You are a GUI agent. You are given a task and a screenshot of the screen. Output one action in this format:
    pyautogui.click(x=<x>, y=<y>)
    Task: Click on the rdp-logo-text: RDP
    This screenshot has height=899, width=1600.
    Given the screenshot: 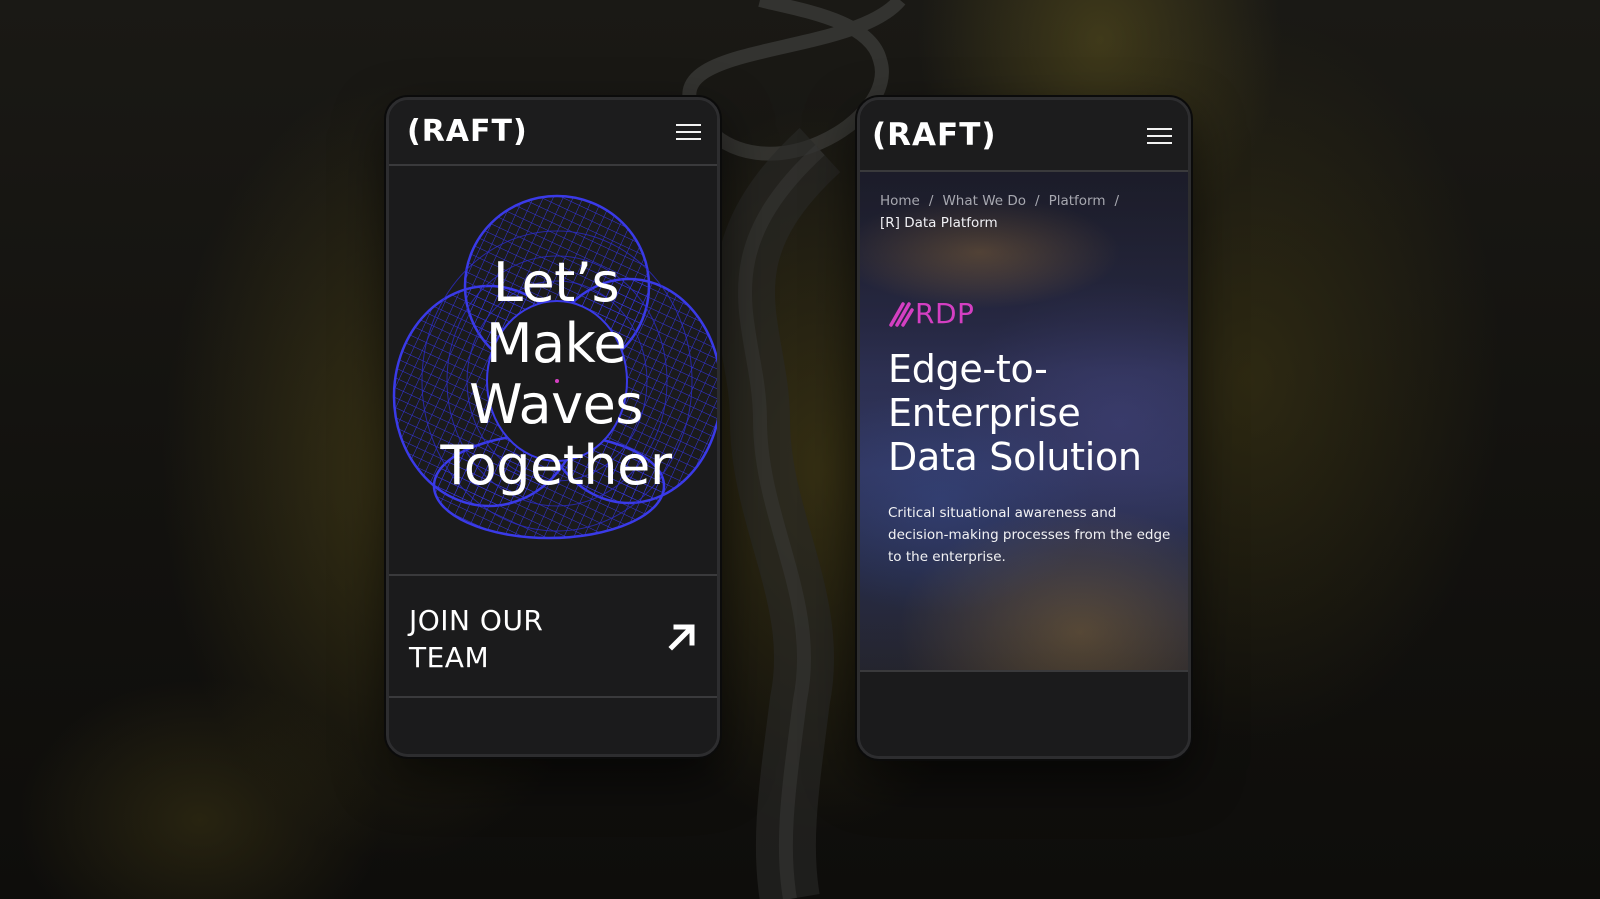 What is the action you would take?
    pyautogui.click(x=945, y=313)
    